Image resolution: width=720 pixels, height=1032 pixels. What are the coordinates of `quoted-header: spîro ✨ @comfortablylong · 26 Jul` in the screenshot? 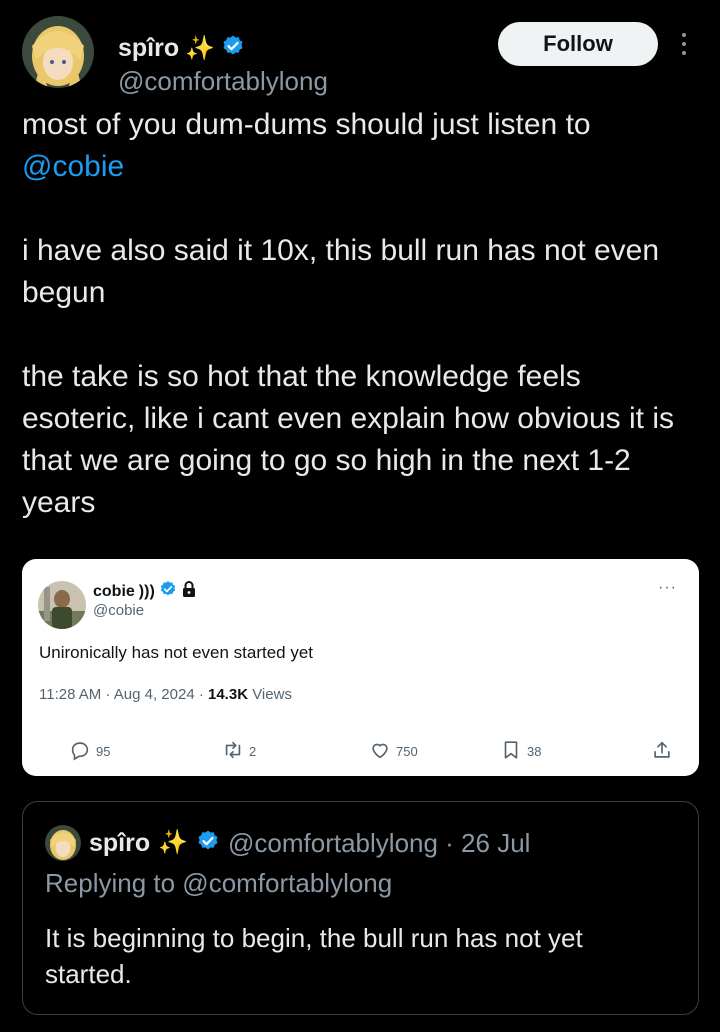 It's located at (287, 843).